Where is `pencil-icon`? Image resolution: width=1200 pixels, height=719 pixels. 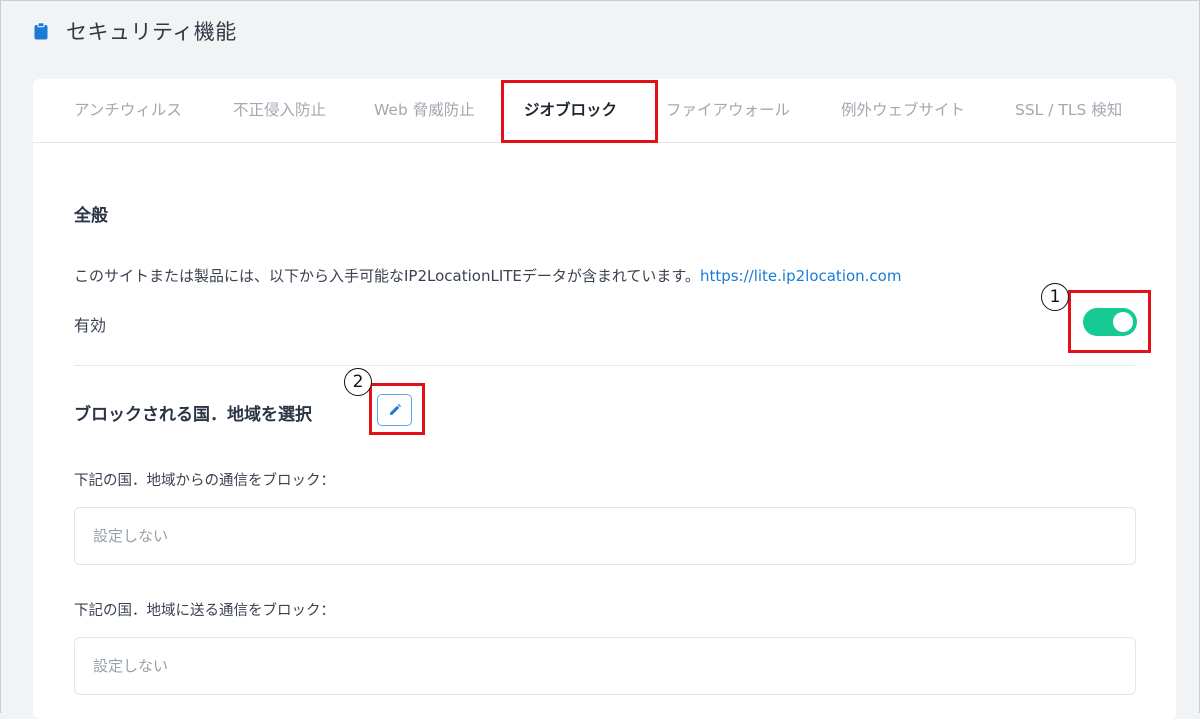
pencil-icon is located at coordinates (395, 409).